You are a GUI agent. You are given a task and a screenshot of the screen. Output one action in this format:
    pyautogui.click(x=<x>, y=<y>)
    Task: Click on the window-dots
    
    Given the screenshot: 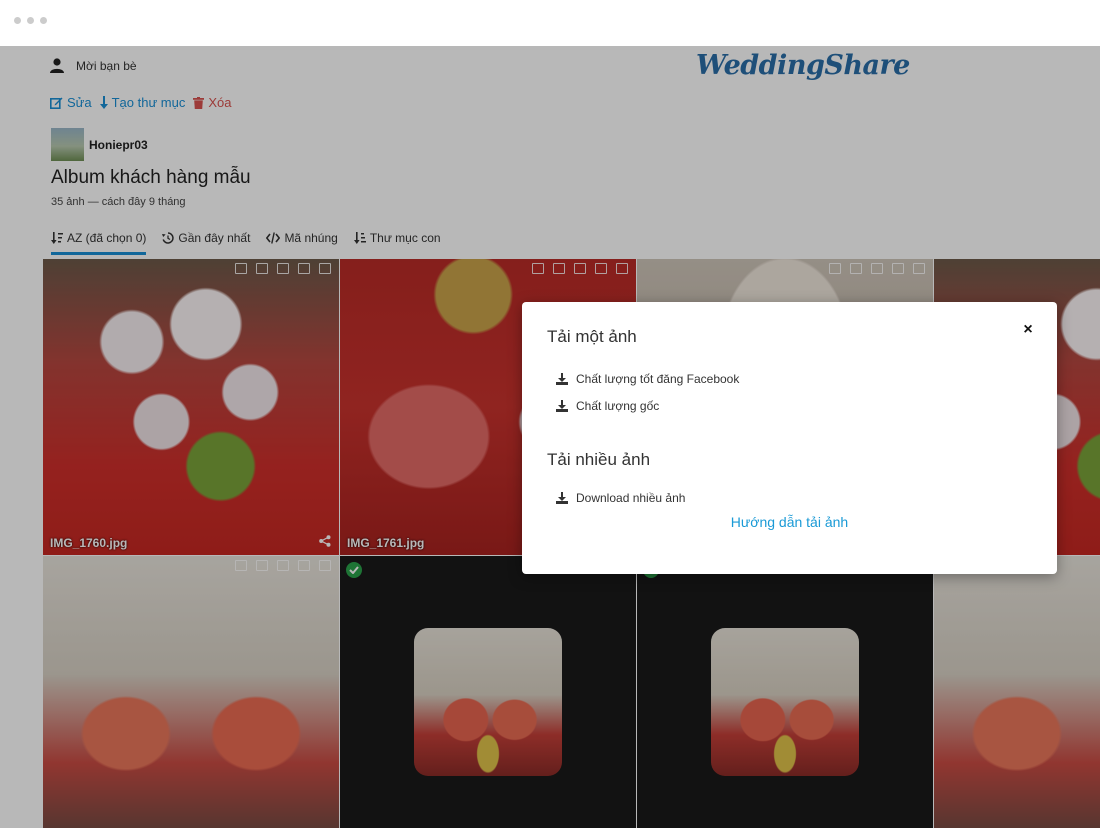 What is the action you would take?
    pyautogui.click(x=30, y=20)
    